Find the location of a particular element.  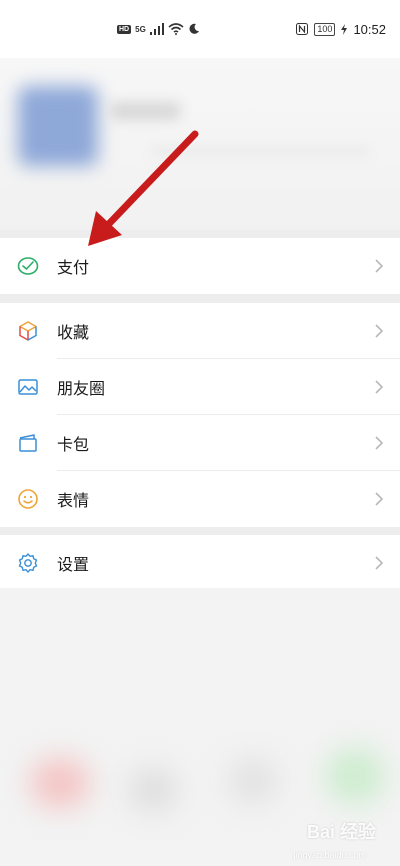

network-type-label: 5G is located at coordinates (140, 29).